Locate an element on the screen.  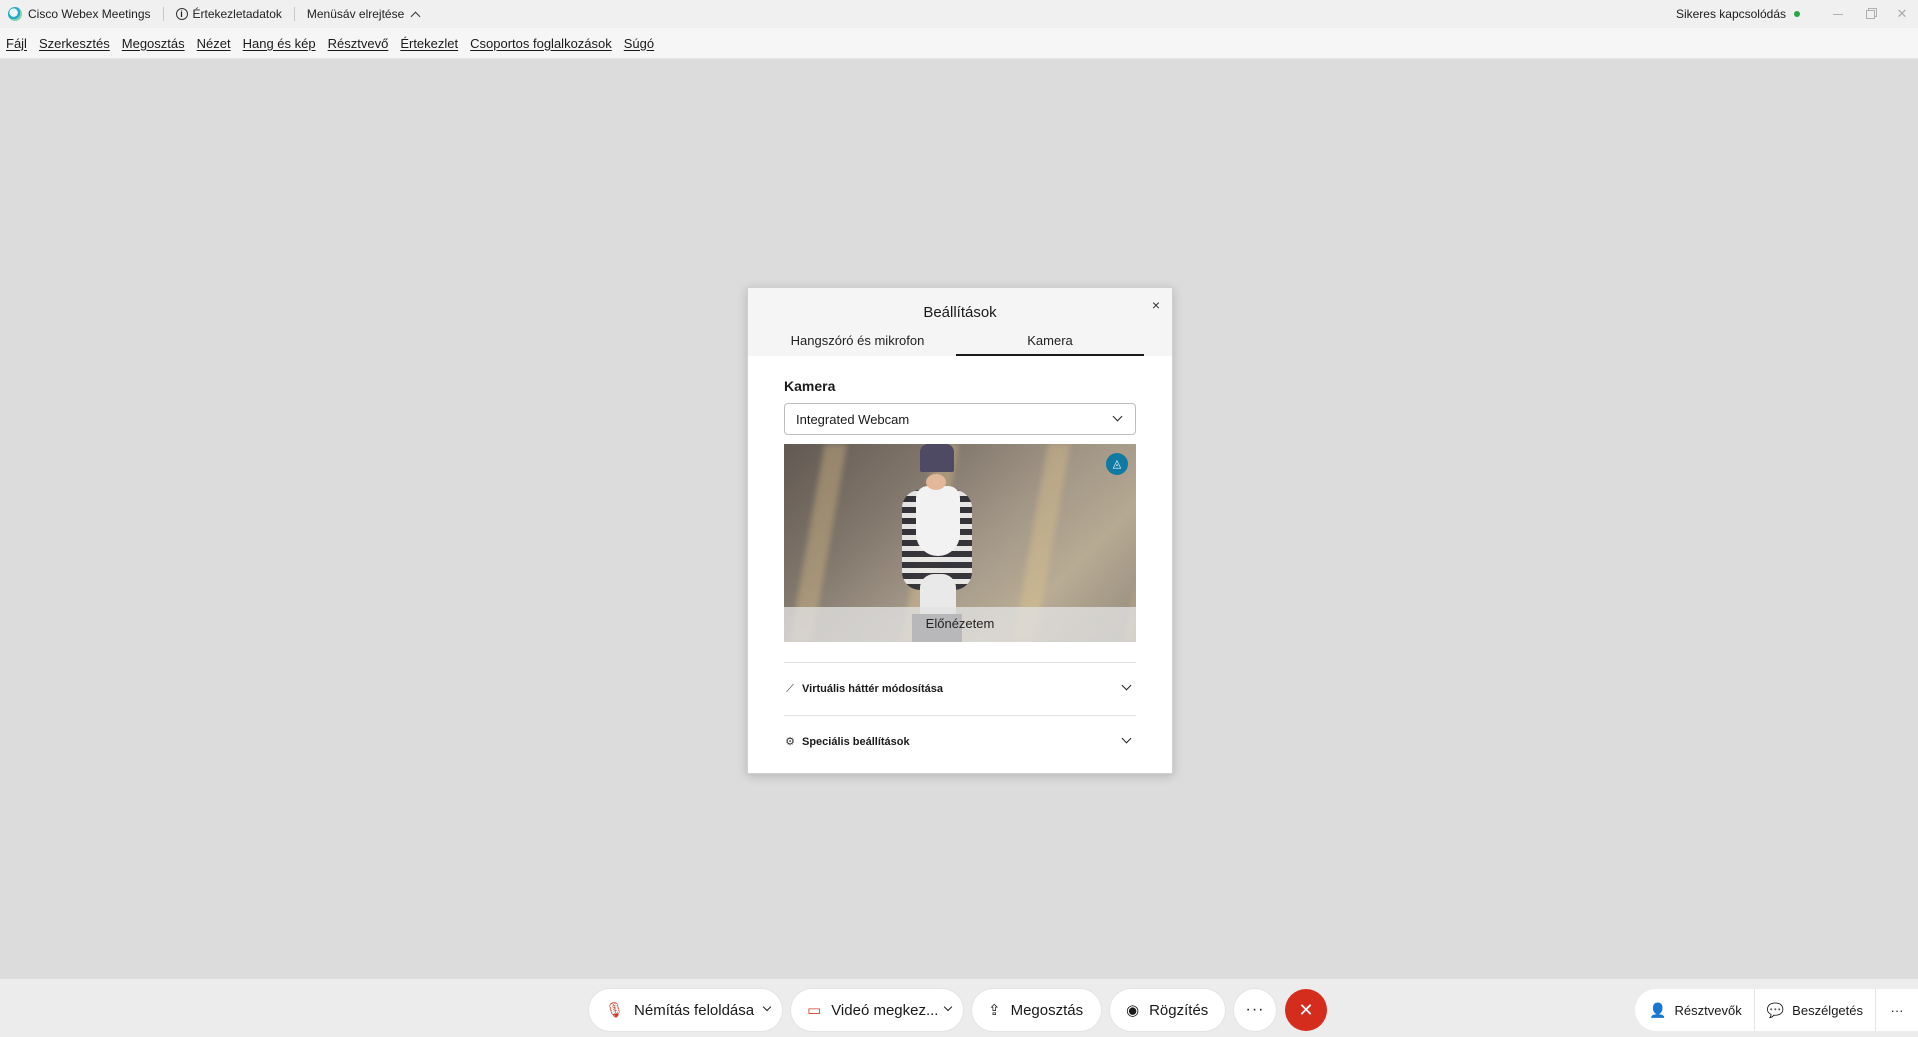
meeting-info-button: i Értekezletadatok is located at coordinates (228, 14).